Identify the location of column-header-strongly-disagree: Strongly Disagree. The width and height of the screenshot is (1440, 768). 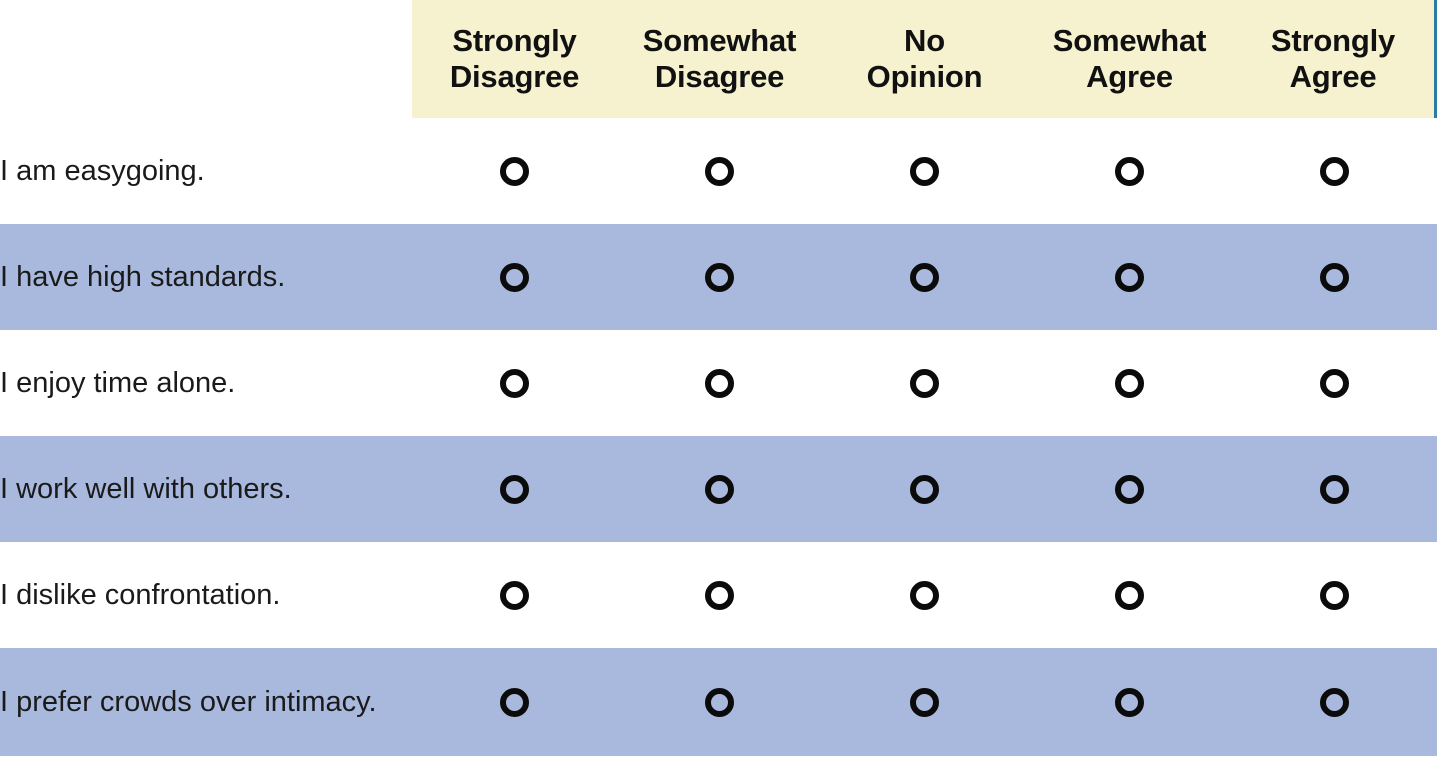
(514, 59).